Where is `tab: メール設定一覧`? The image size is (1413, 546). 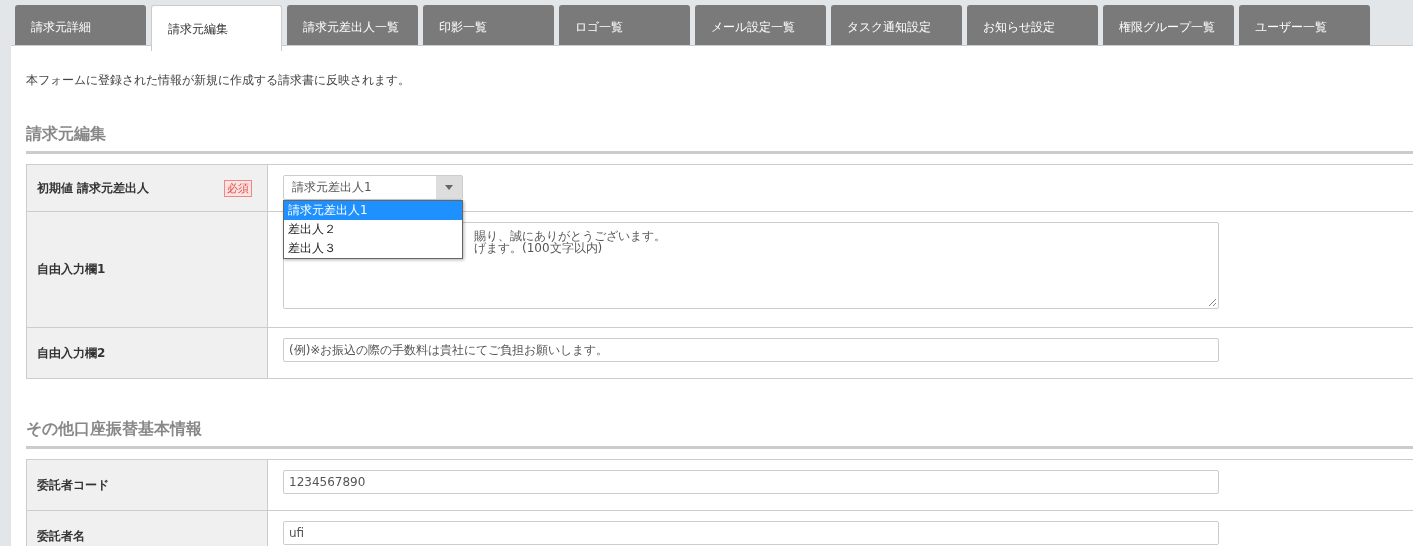
tab: メール設定一覧 is located at coordinates (760, 25).